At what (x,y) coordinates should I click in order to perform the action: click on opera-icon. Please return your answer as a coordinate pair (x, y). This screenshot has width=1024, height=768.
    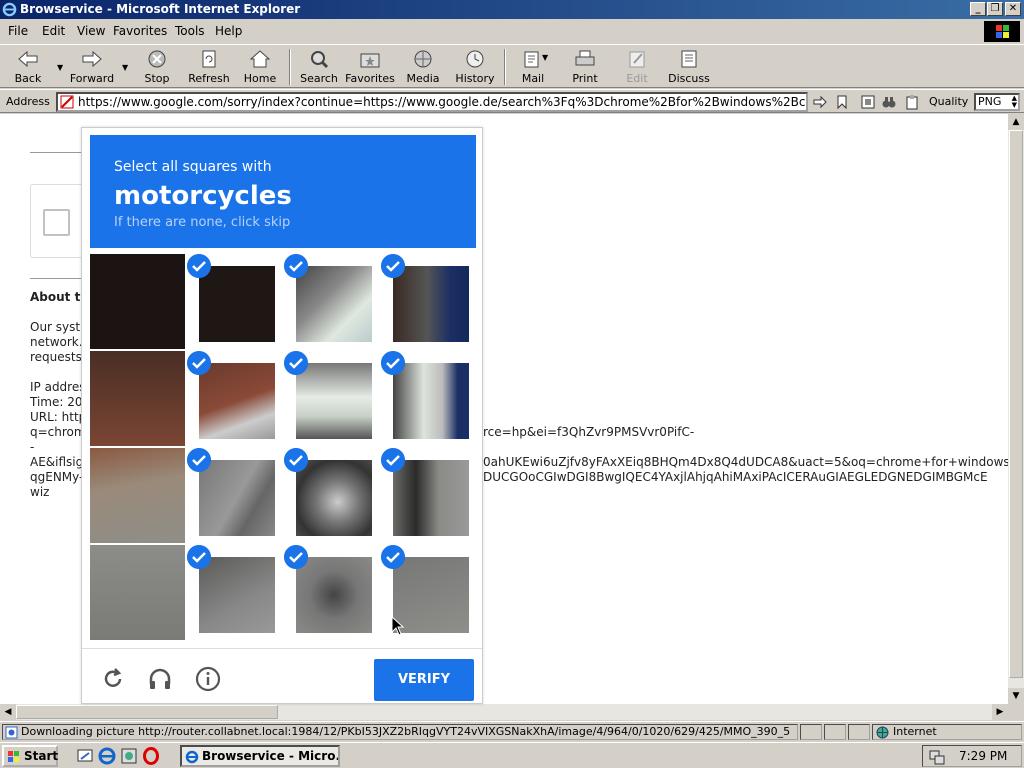
    Looking at the image, I should click on (151, 756).